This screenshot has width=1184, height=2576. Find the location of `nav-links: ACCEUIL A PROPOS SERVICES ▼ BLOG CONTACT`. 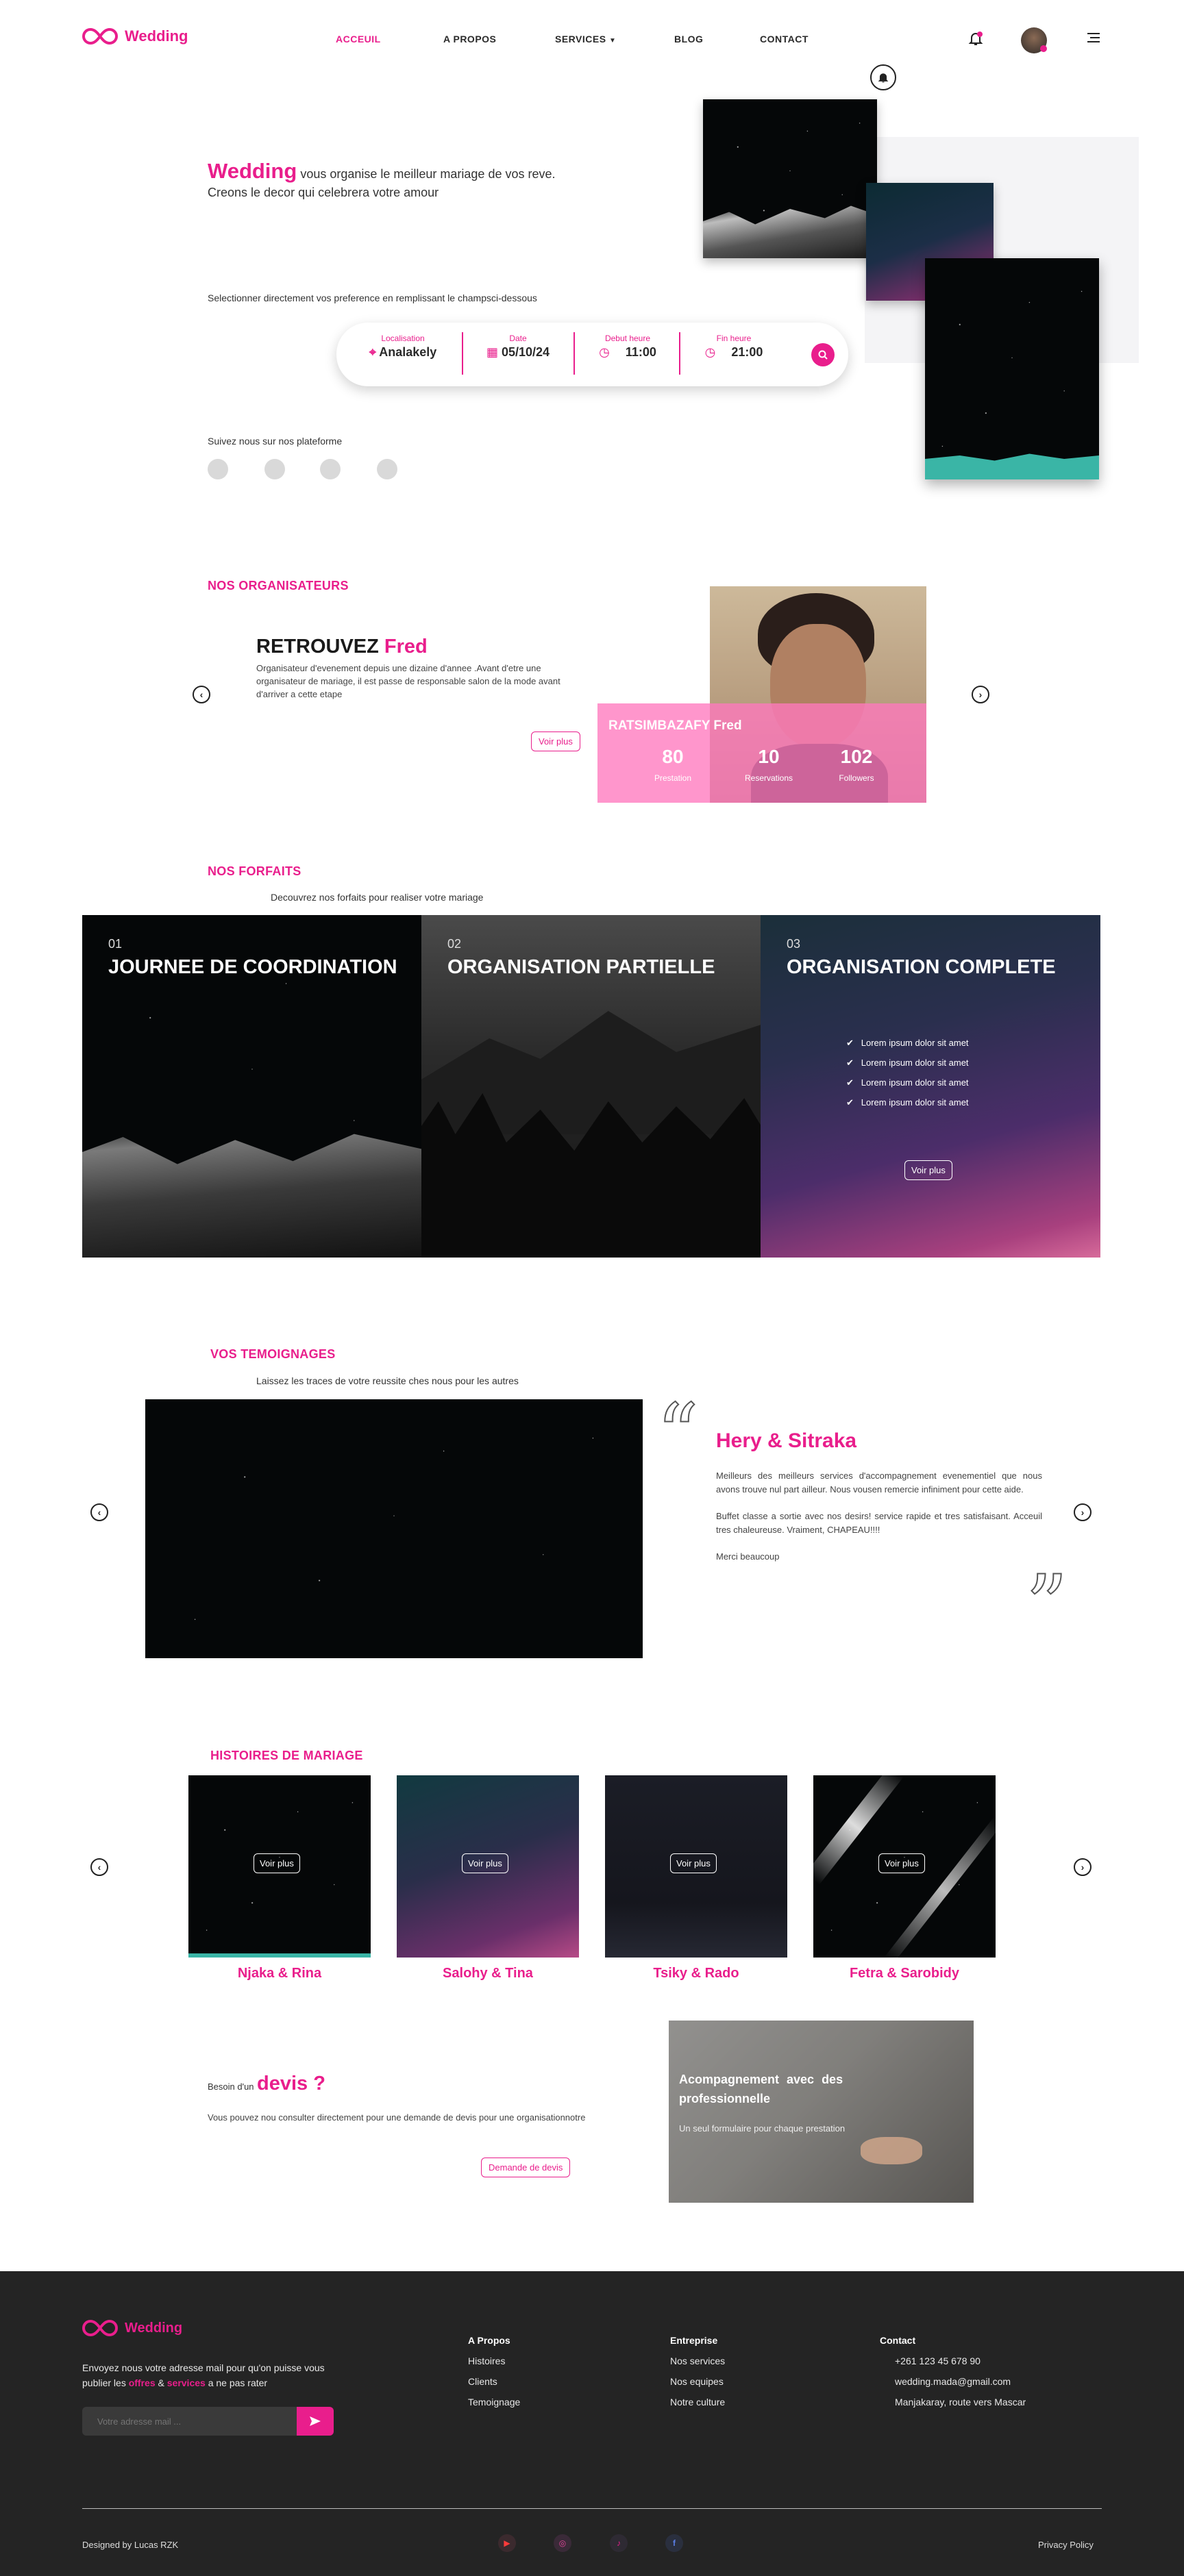

nav-links: ACCEUIL A PROPOS SERVICES ▼ BLOG CONTACT is located at coordinates (572, 39).